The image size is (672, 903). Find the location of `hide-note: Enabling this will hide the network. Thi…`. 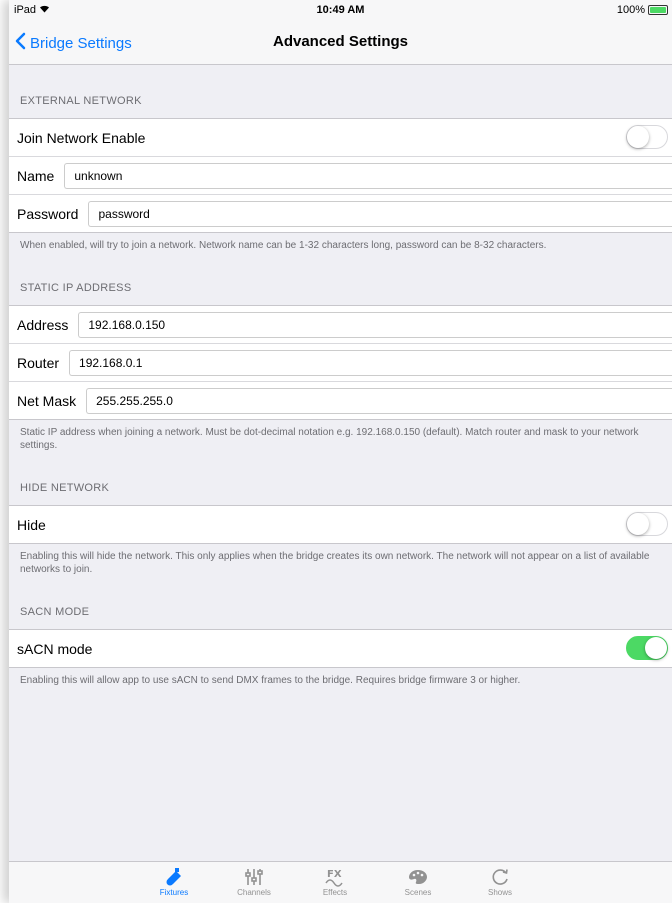

hide-note: Enabling this will hide the network. Thi… is located at coordinates (335, 563).